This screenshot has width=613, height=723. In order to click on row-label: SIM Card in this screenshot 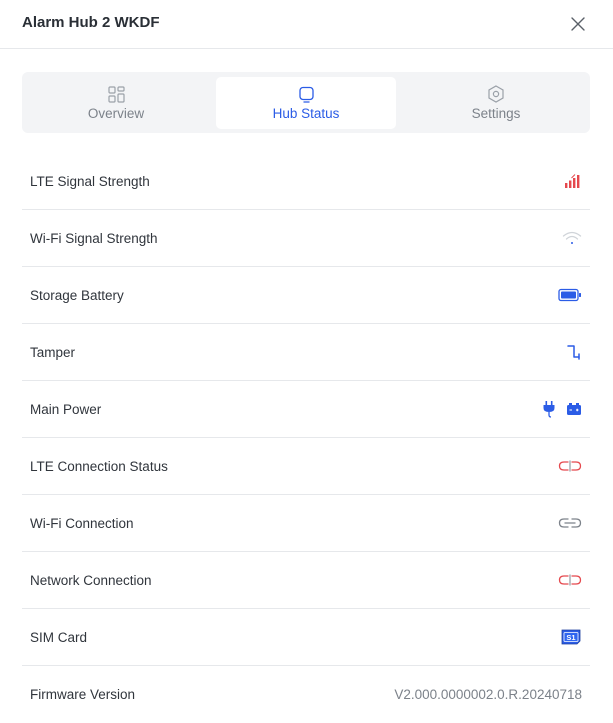, I will do `click(59, 637)`.